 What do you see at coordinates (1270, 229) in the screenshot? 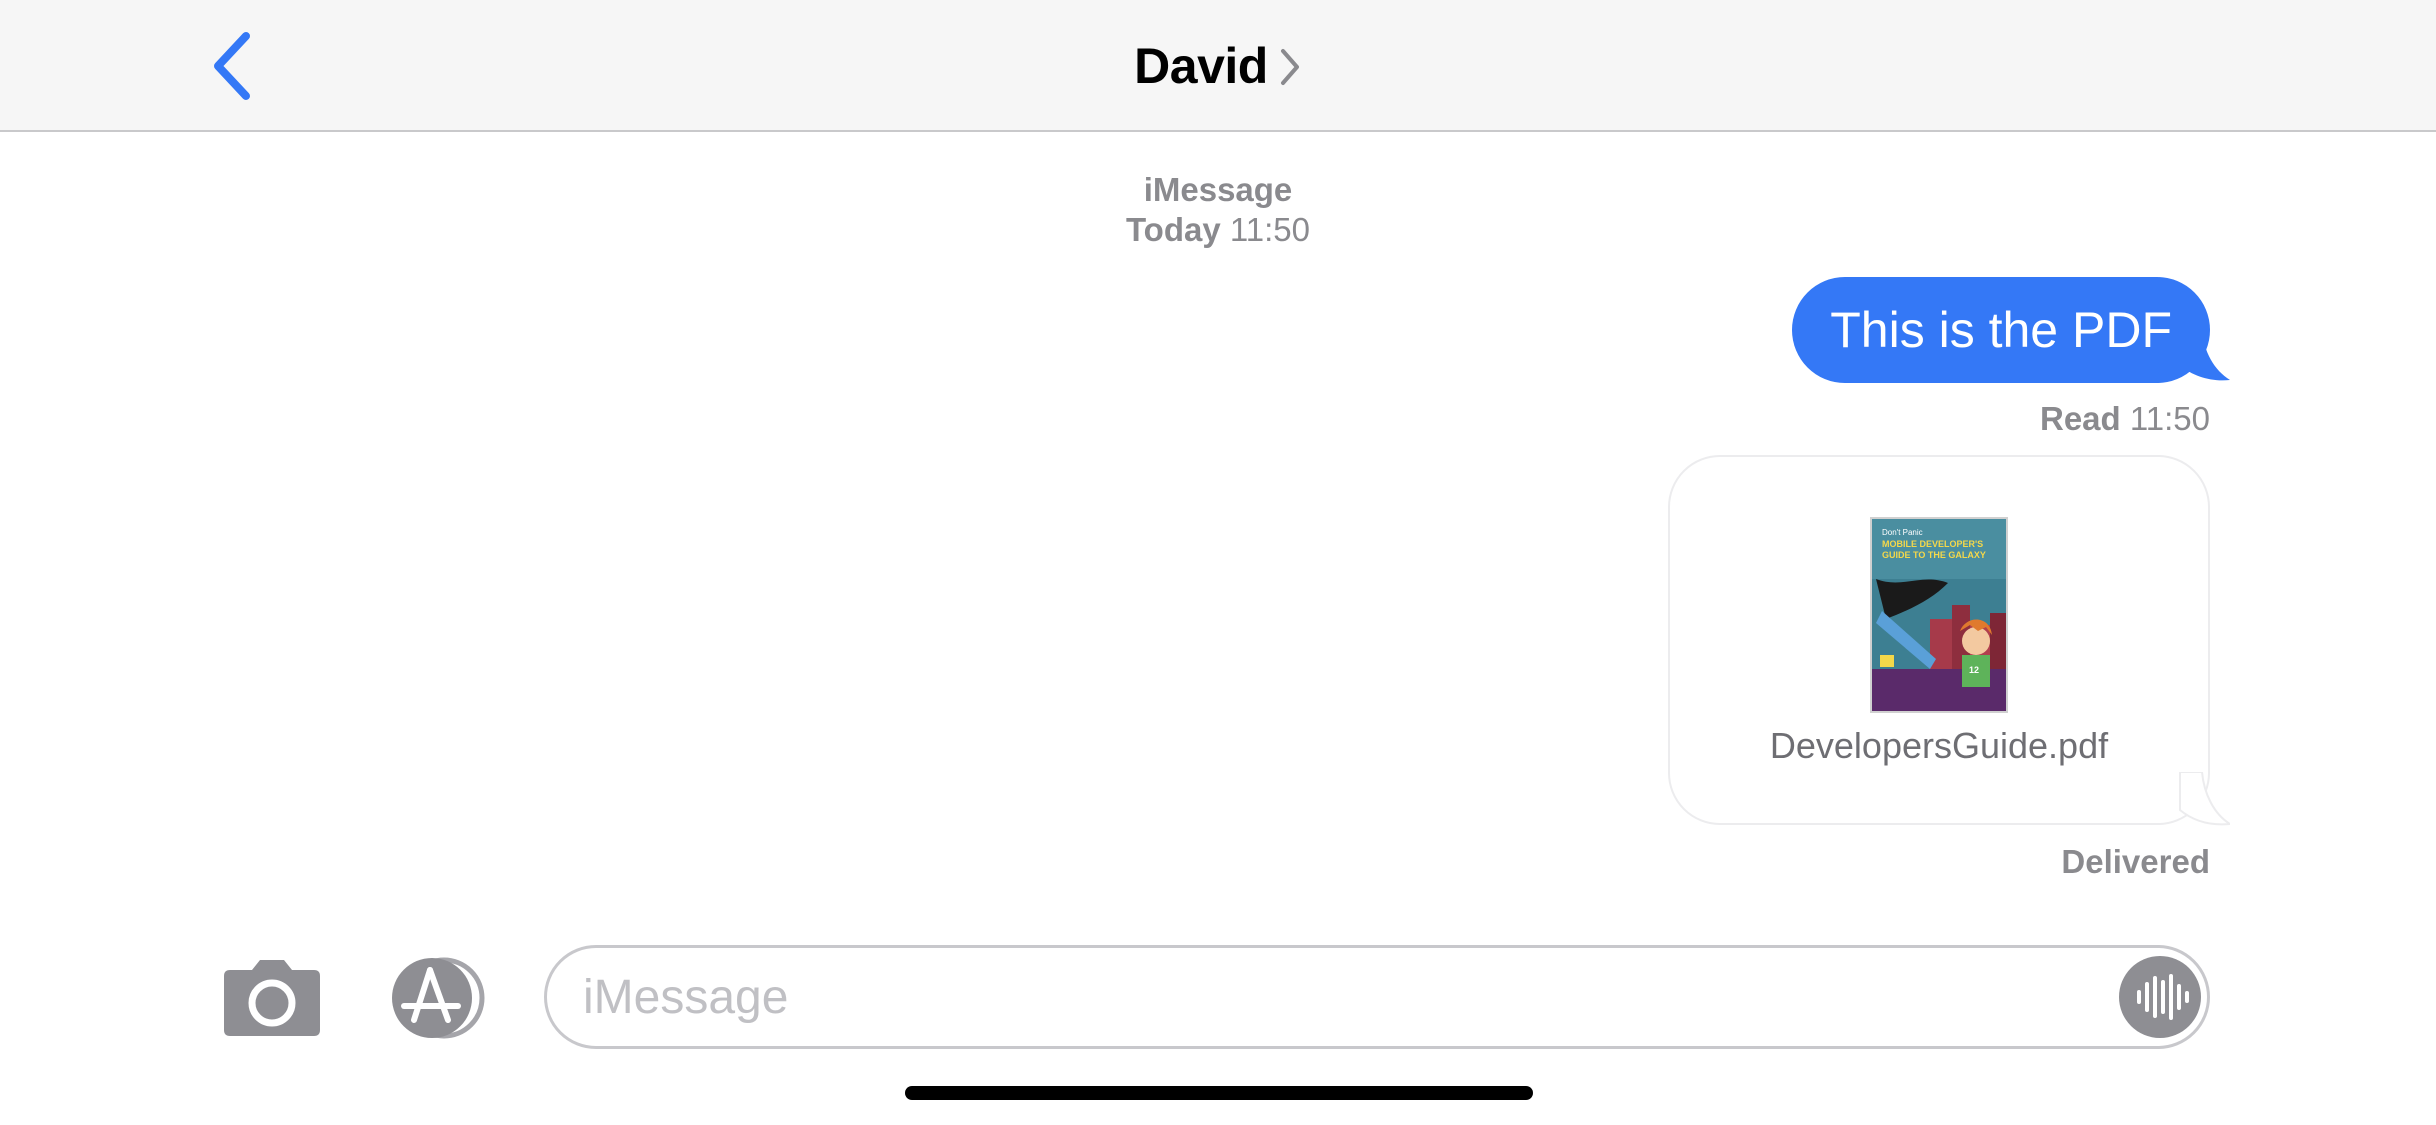
I see `time-label: 11:50` at bounding box center [1270, 229].